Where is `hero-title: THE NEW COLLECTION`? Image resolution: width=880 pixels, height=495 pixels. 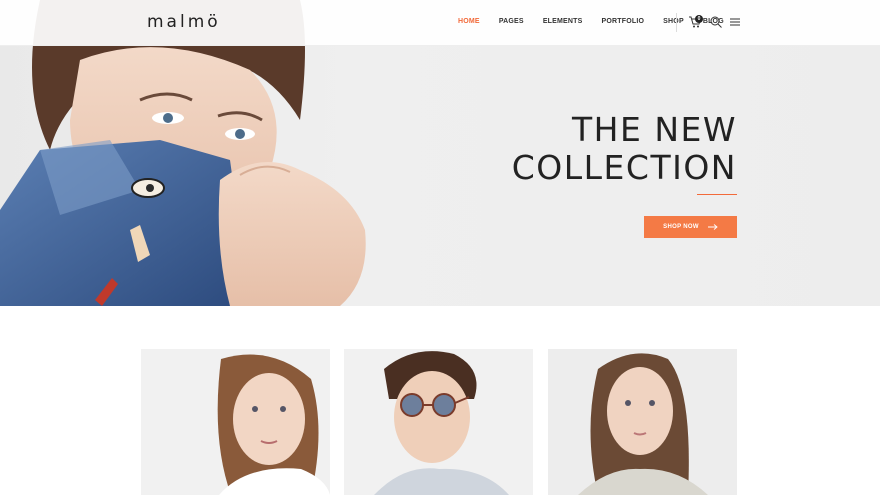 hero-title: THE NEW COLLECTION is located at coordinates (624, 149).